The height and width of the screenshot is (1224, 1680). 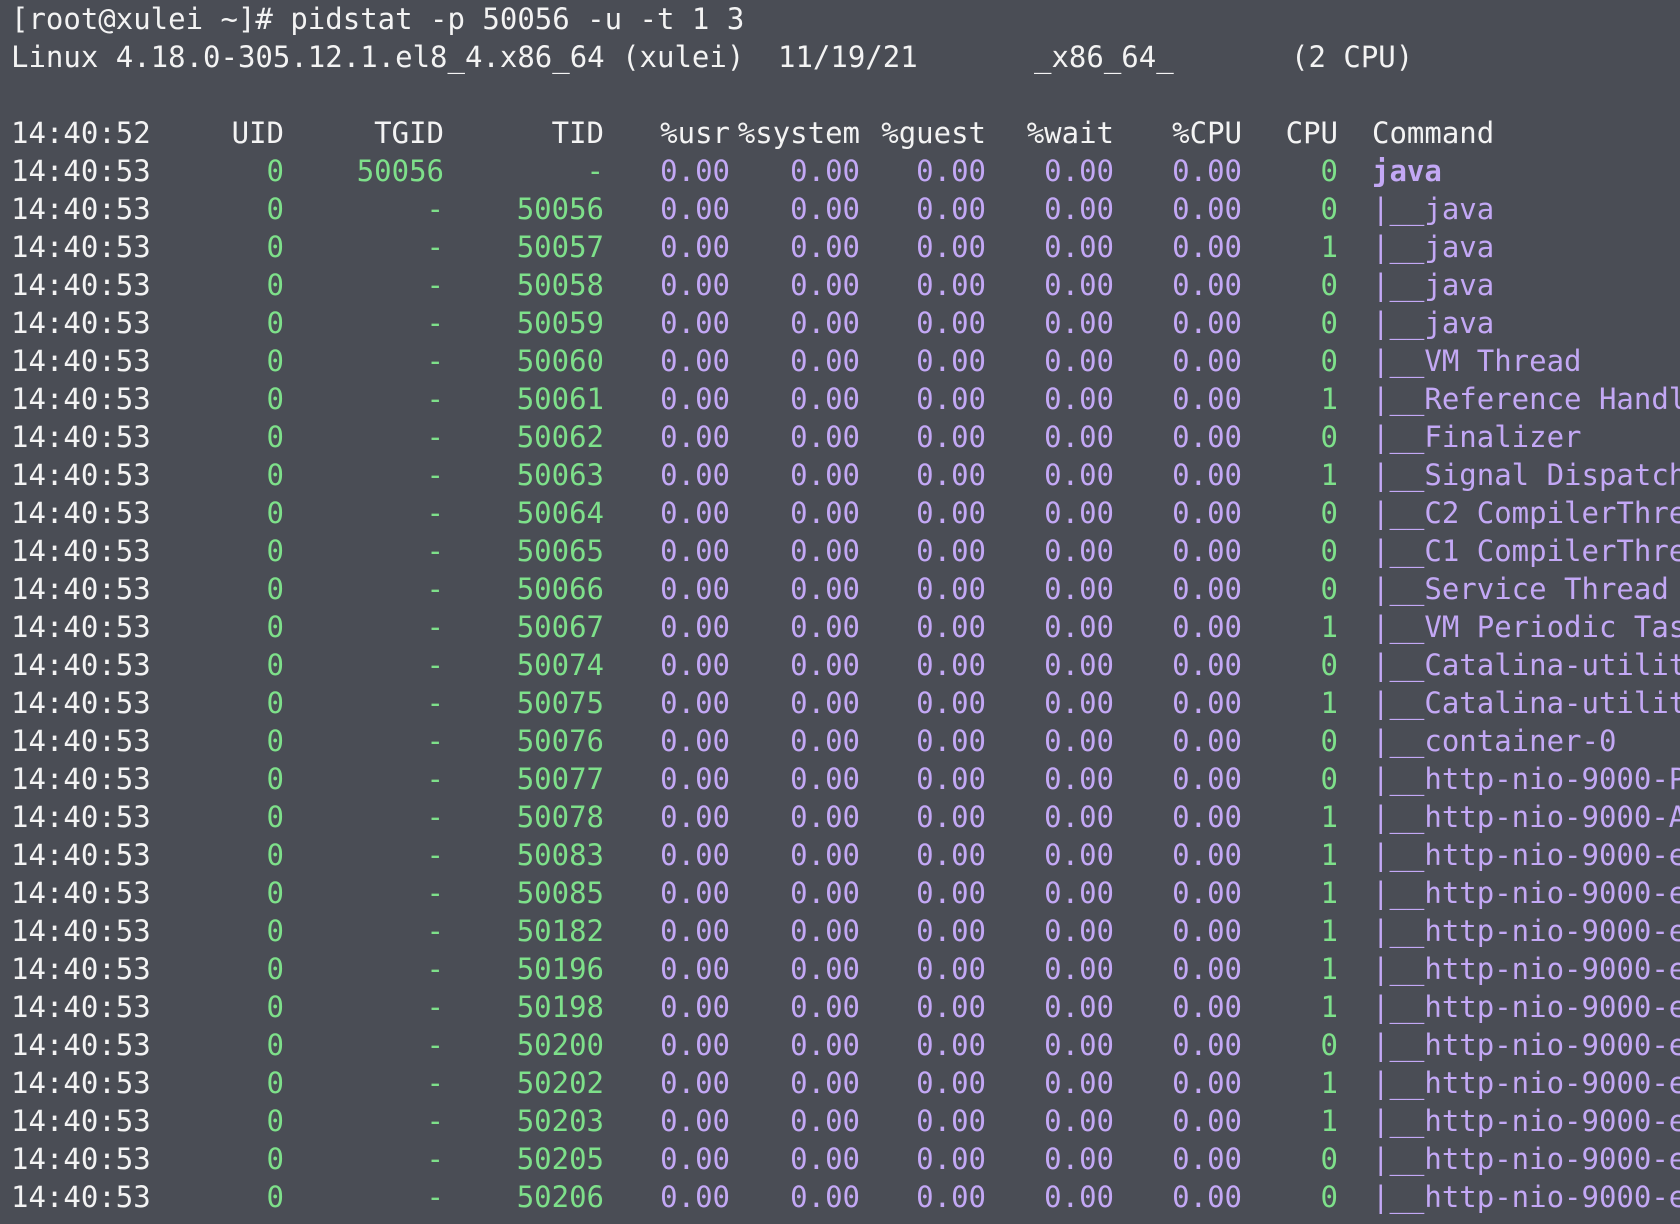 What do you see at coordinates (560, 323) in the screenshot?
I see `cell-tid: 50059` at bounding box center [560, 323].